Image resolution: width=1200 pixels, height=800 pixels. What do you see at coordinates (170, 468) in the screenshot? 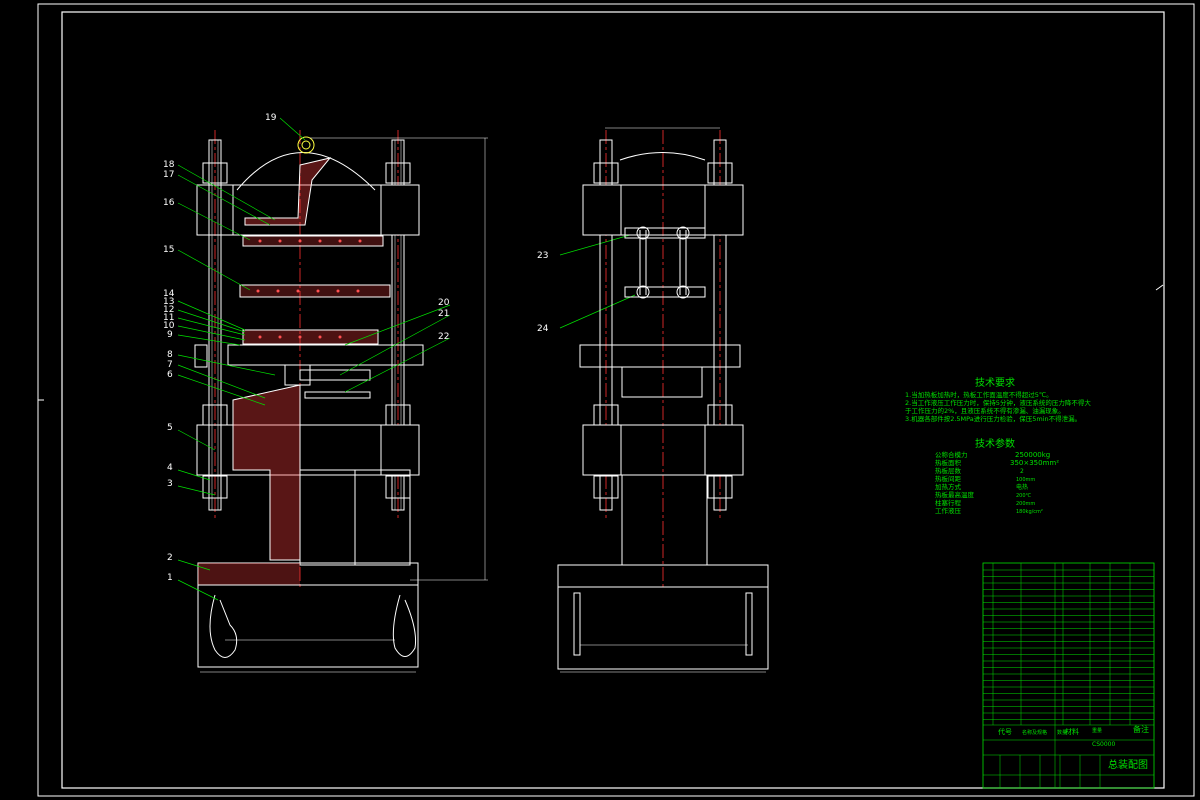
I see `part-label: 4` at bounding box center [170, 468].